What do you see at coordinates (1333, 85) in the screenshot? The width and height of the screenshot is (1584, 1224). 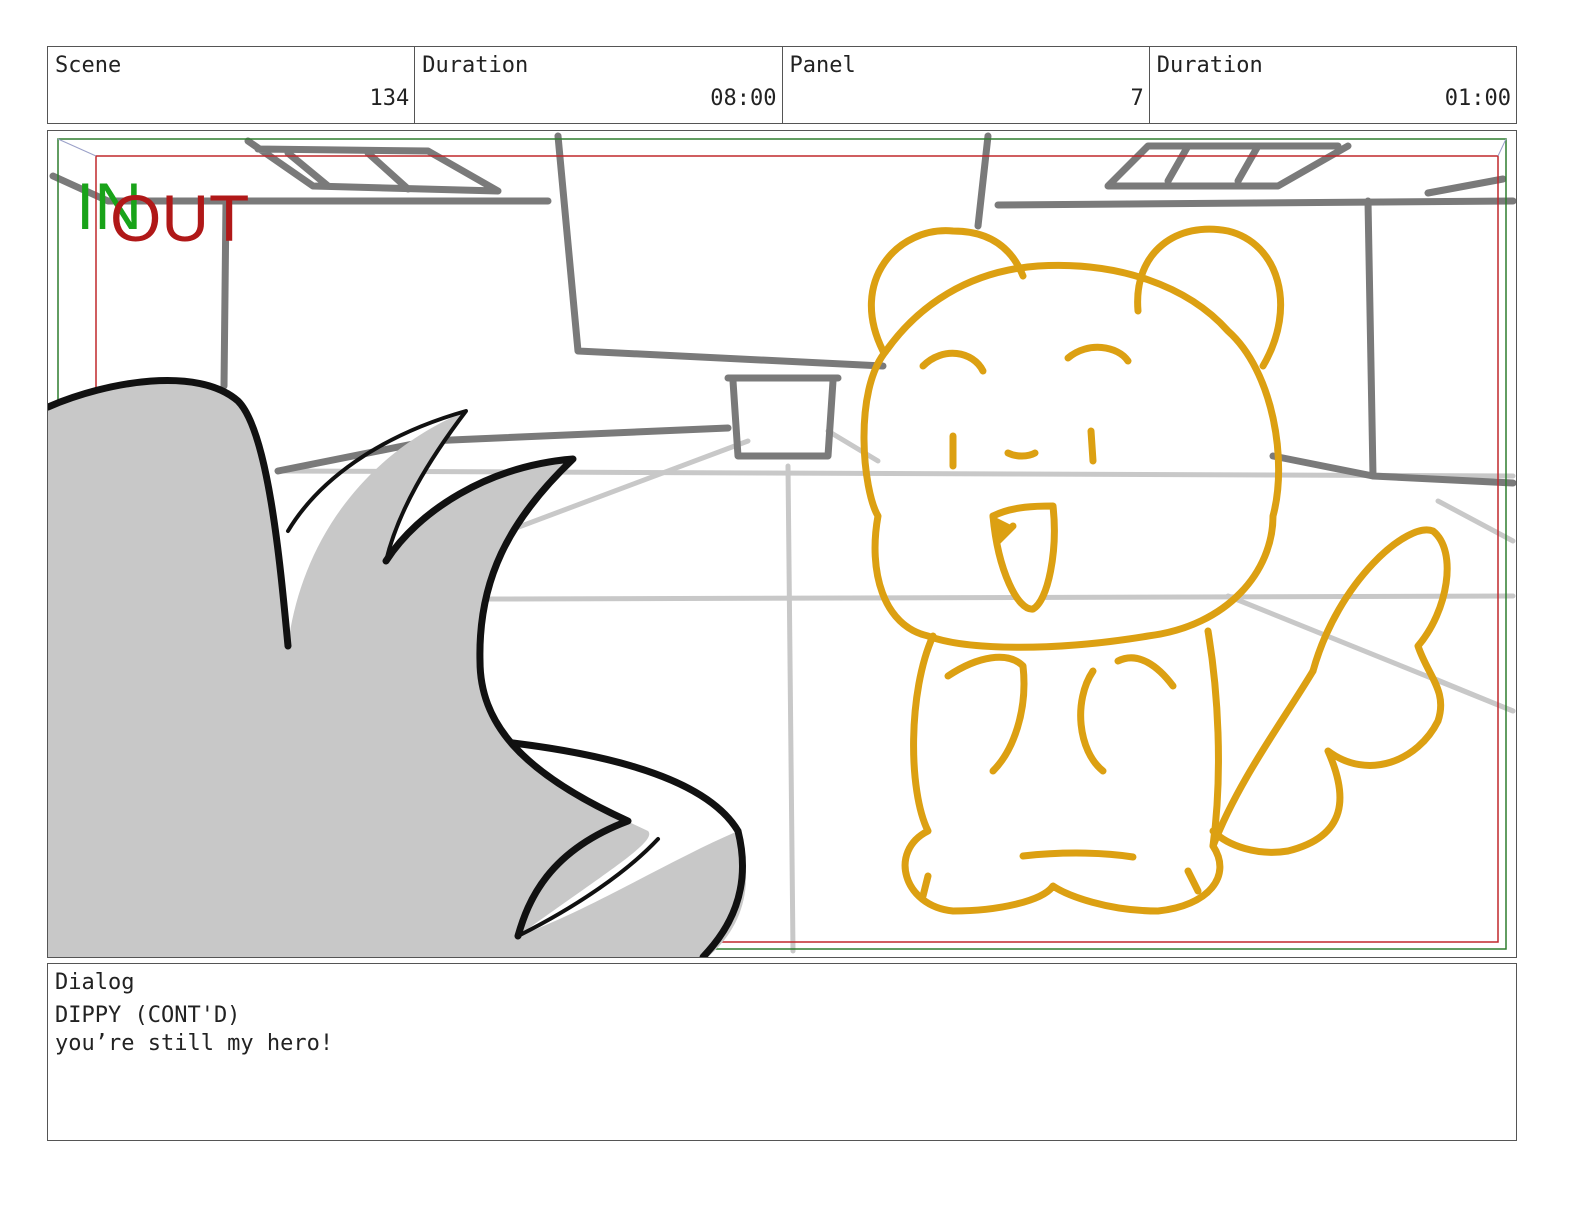 I see `panel-duration-cell: Duration 01:00` at bounding box center [1333, 85].